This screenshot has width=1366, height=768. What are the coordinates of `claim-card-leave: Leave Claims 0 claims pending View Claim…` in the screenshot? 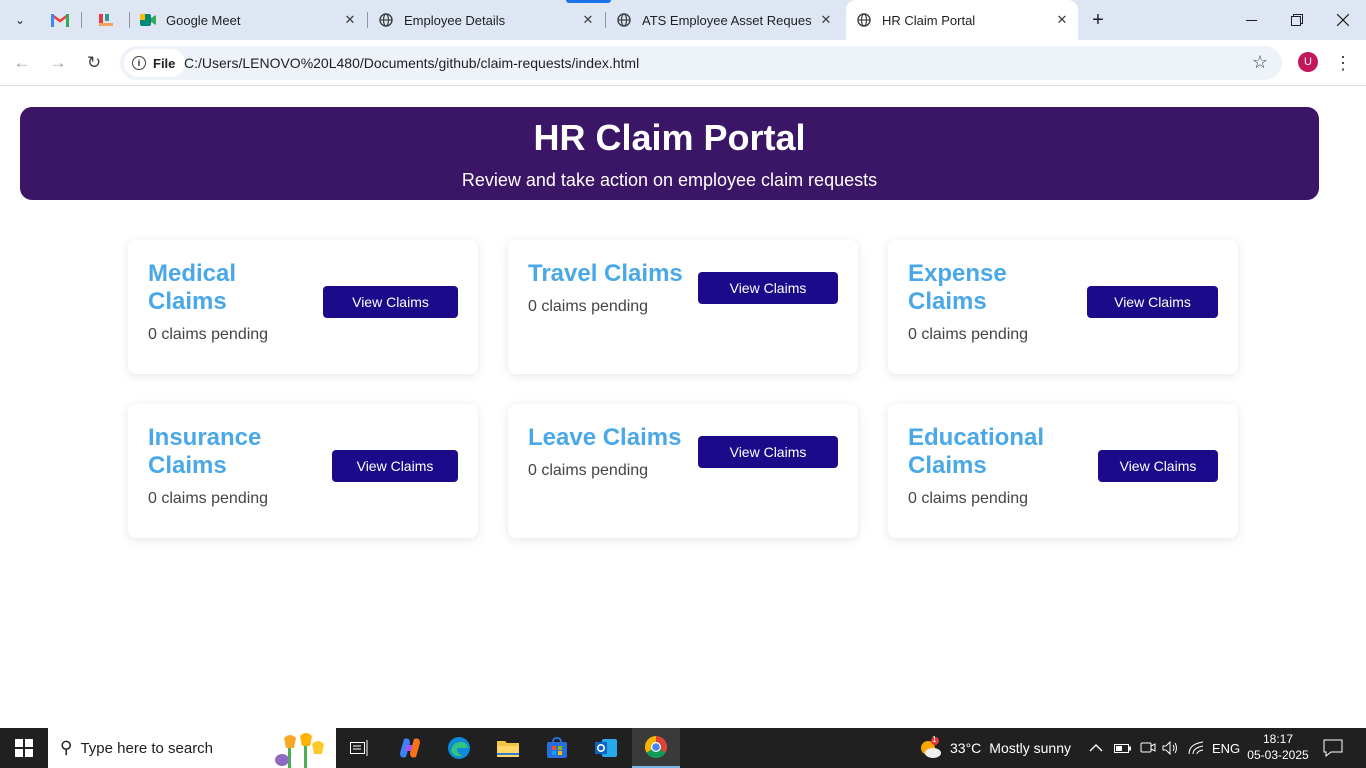 It's located at (683, 471).